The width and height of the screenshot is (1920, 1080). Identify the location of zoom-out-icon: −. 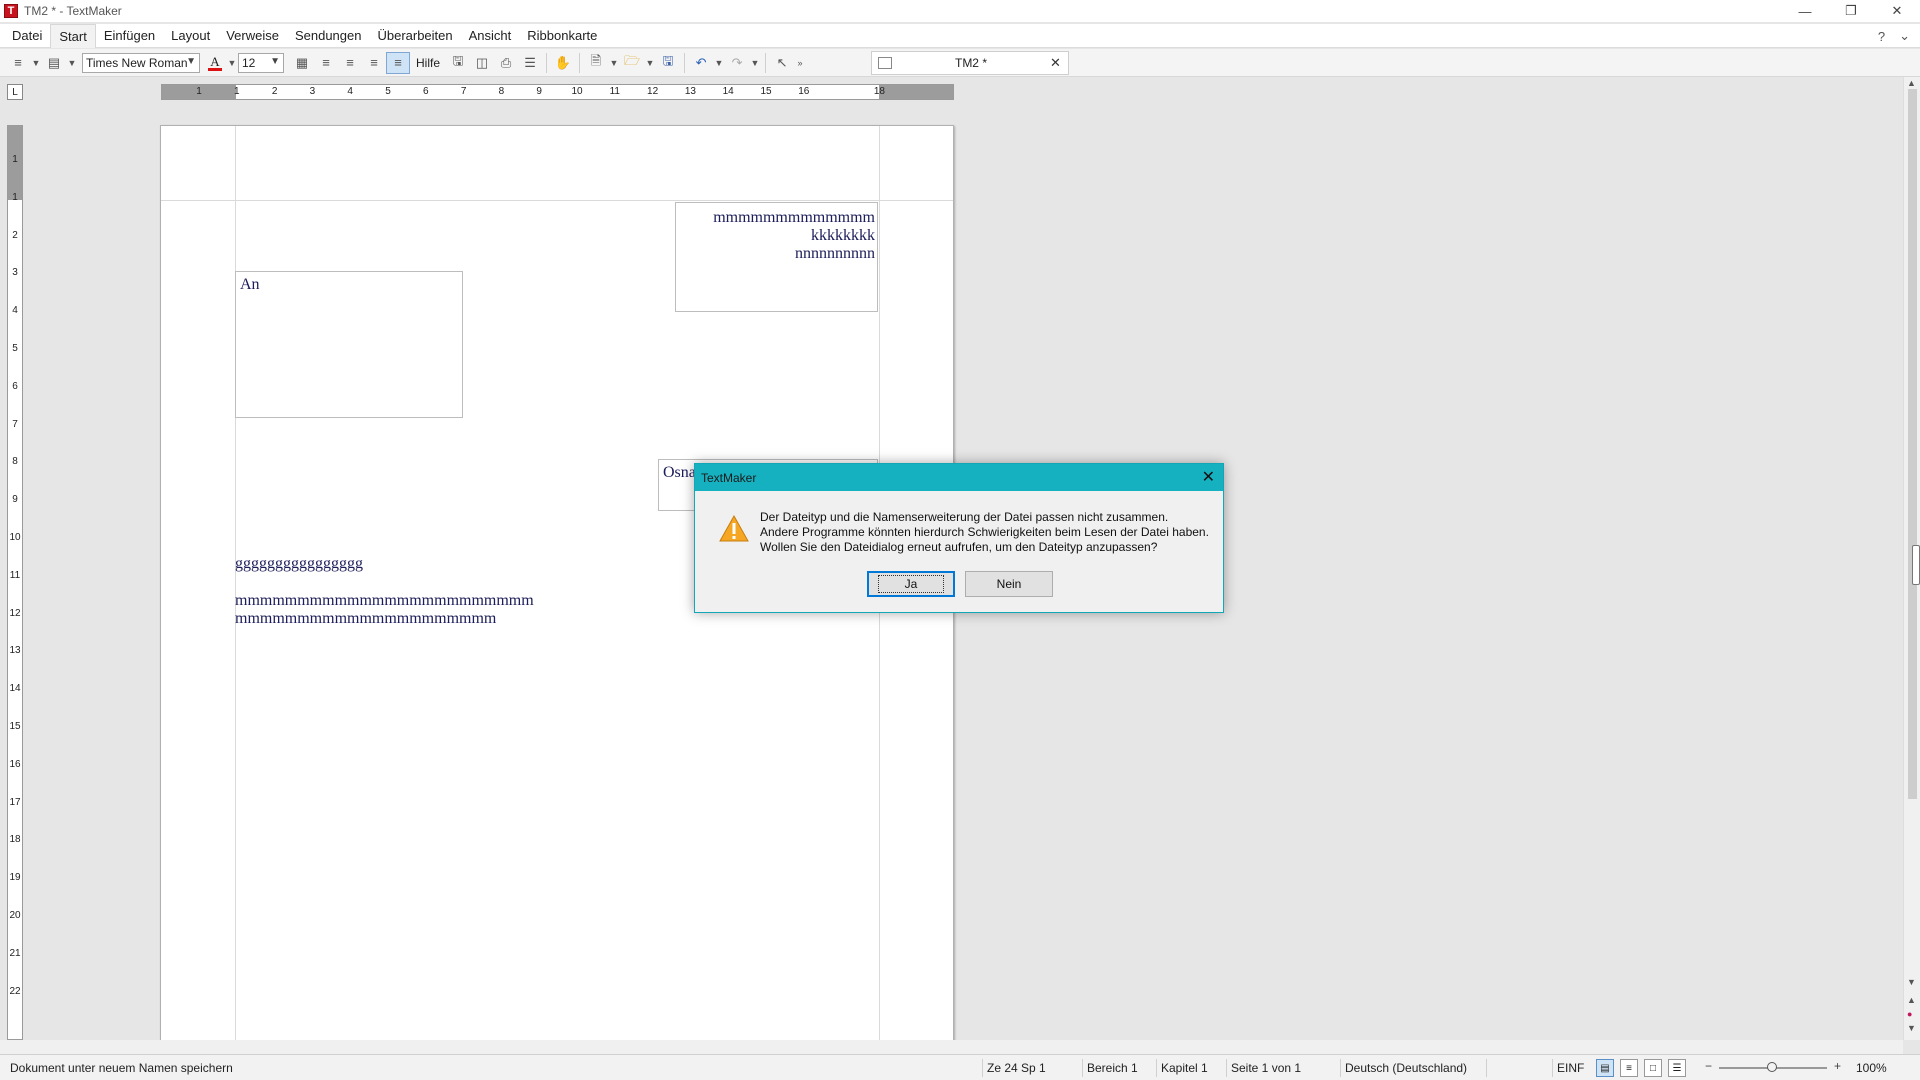
(1708, 1066).